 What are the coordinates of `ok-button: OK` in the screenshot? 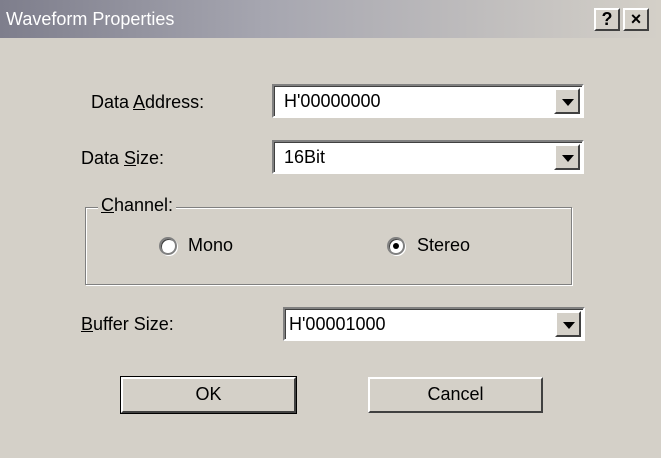 It's located at (208, 395).